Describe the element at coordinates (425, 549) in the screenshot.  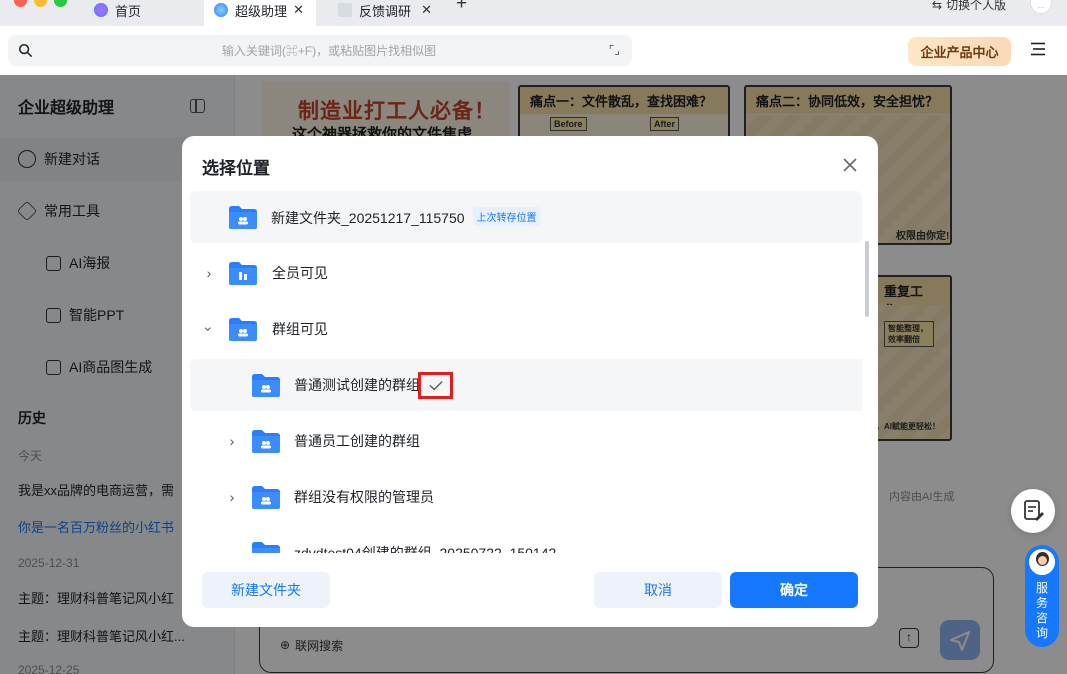
I see `folder-label: zdydtest04创建的群组_20250722_150142` at that location.